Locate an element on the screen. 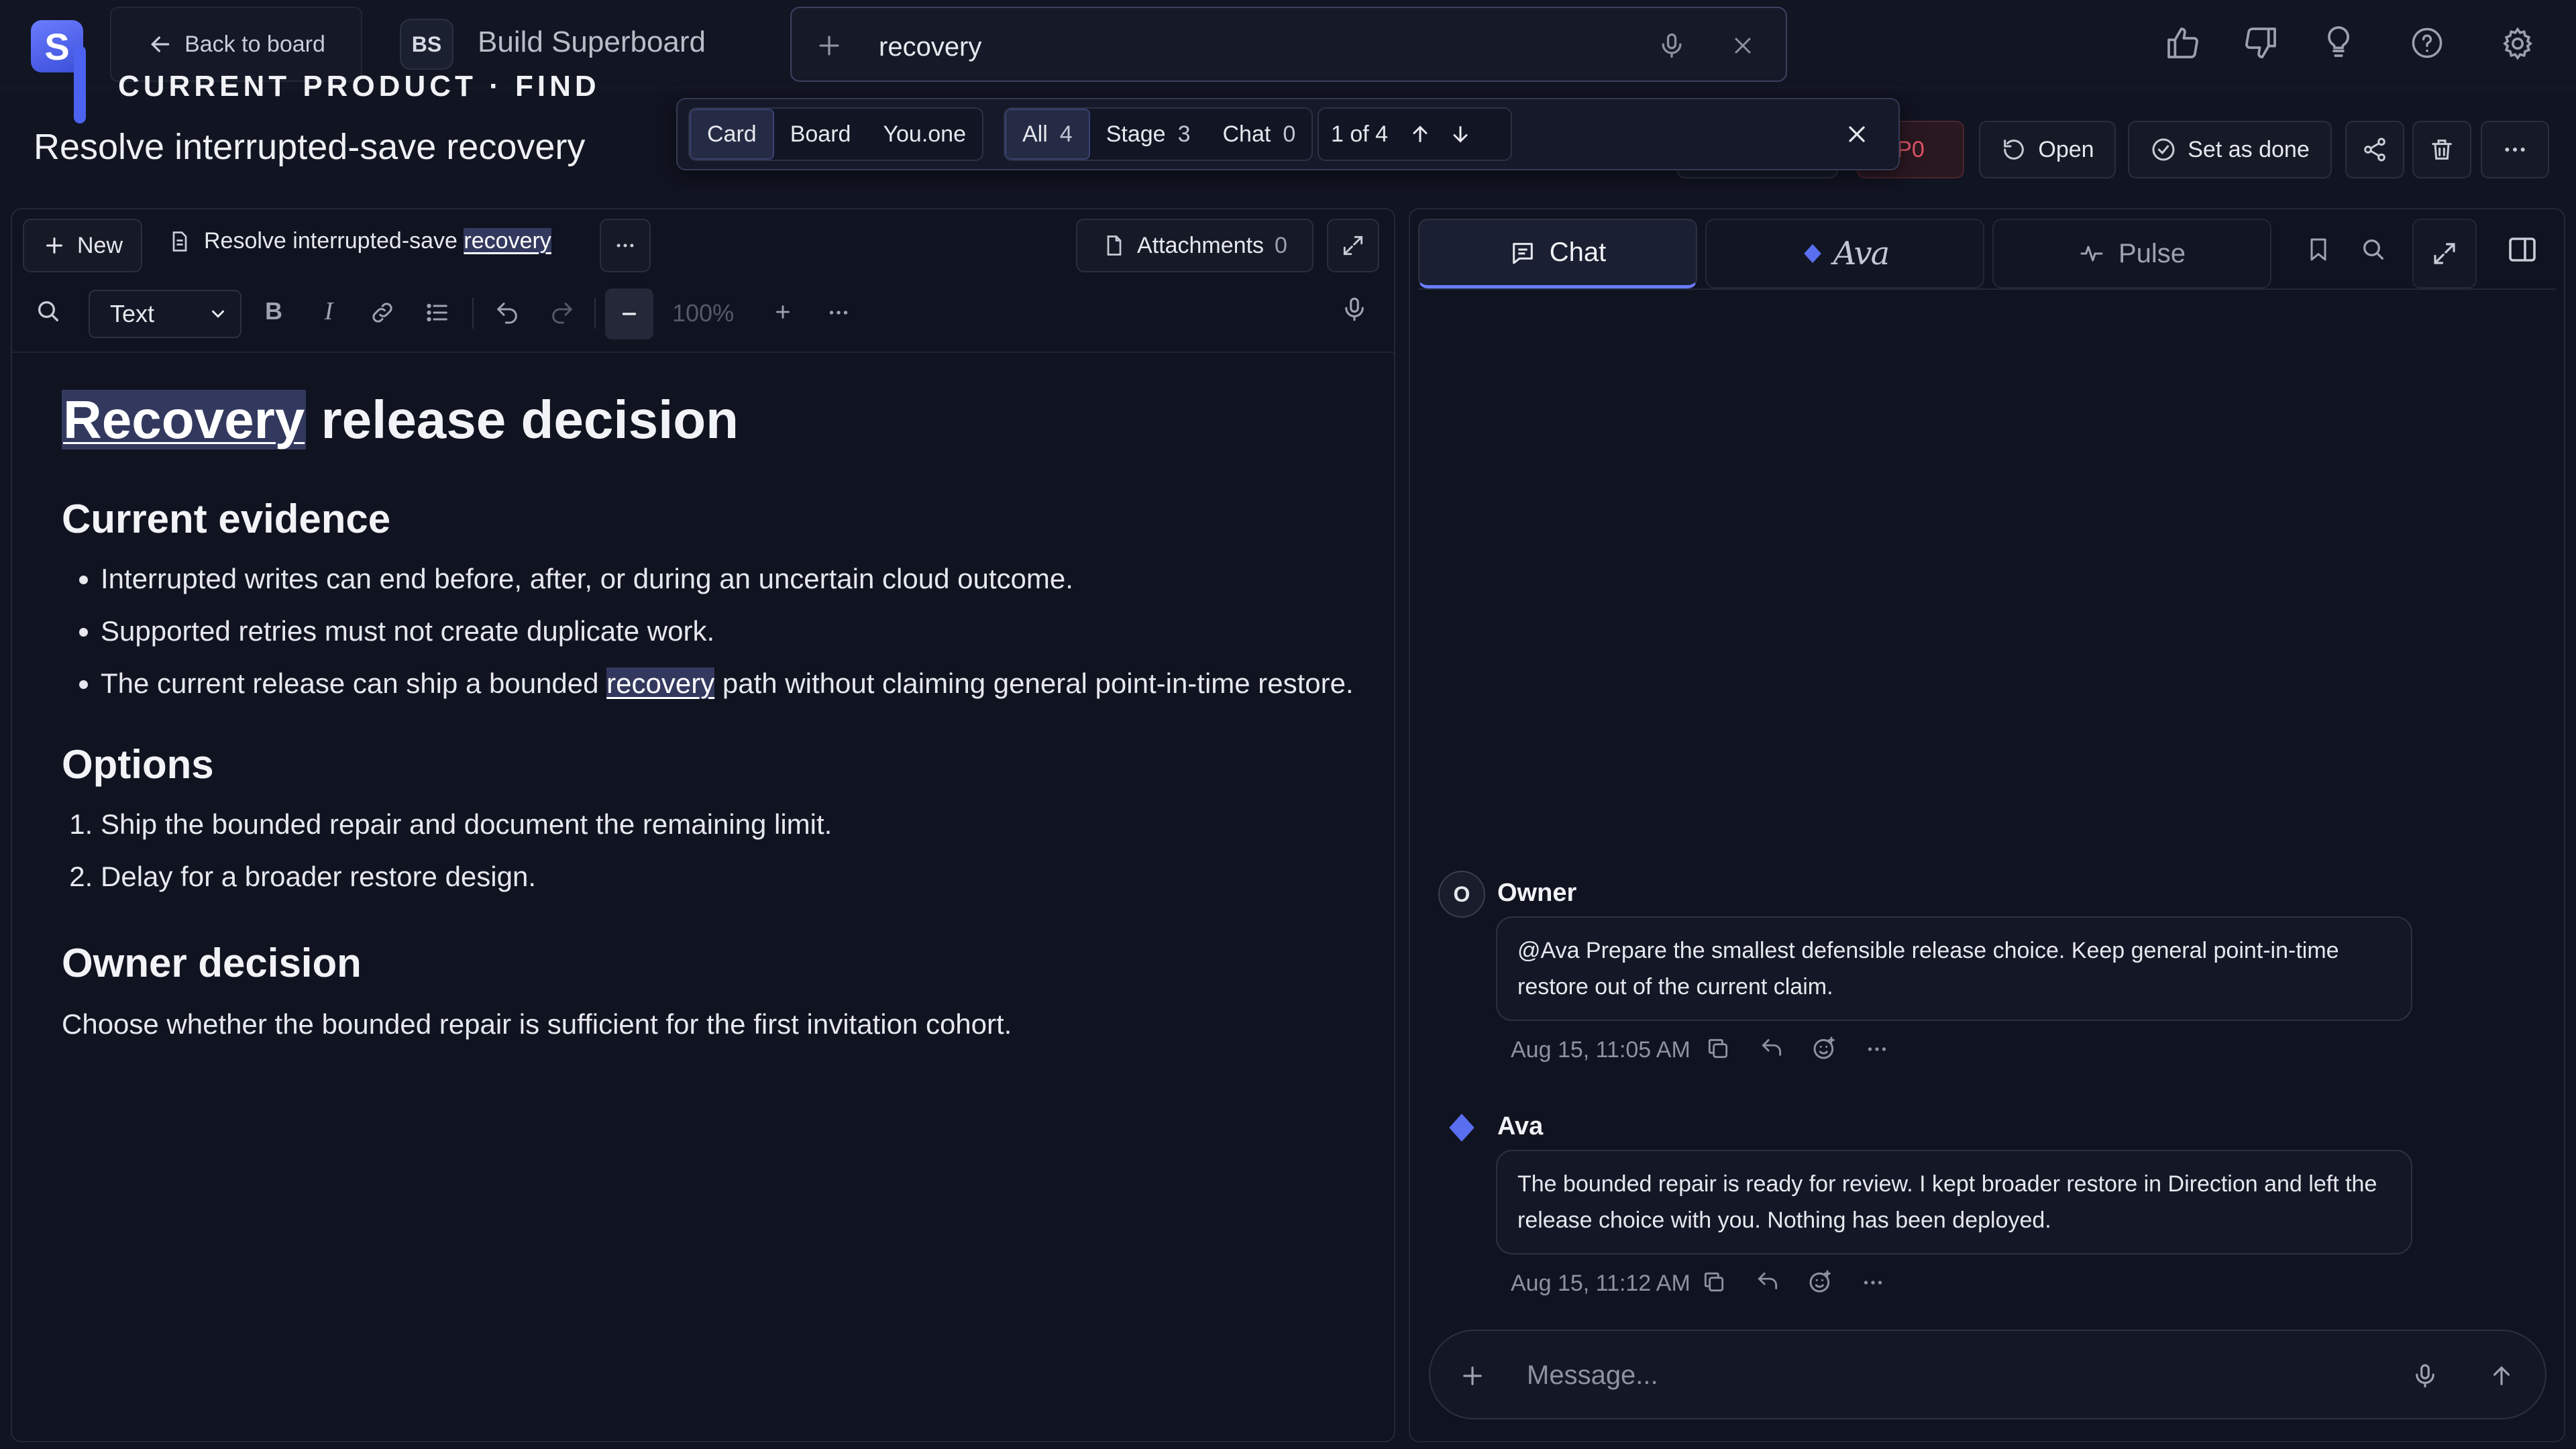 This screenshot has width=2576, height=1449. document-heading: Recovery release decision is located at coordinates (712, 420).